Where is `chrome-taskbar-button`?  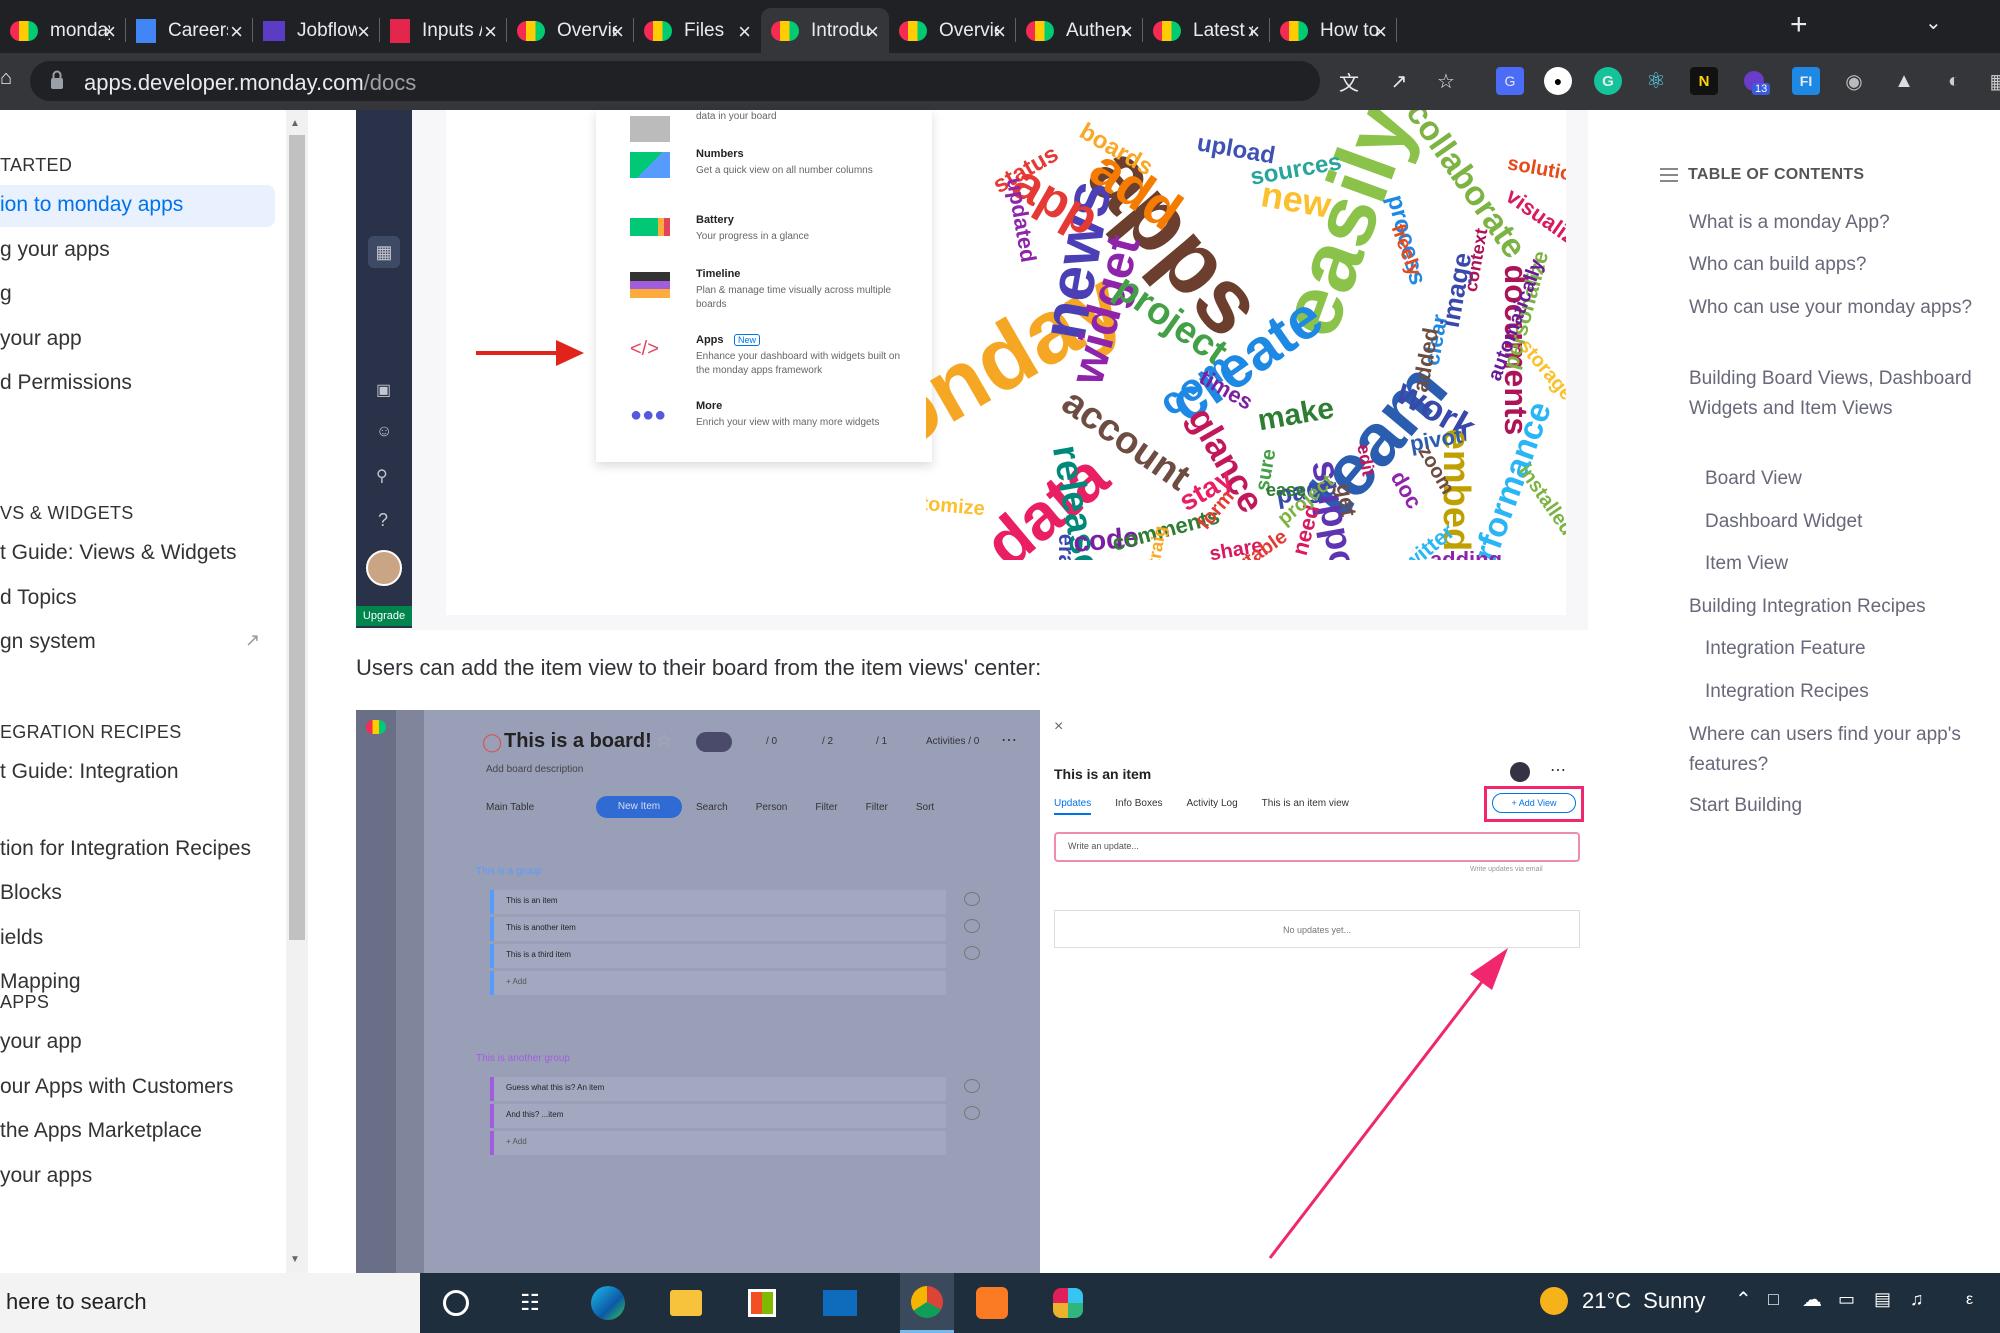
chrome-taskbar-button is located at coordinates (927, 1303).